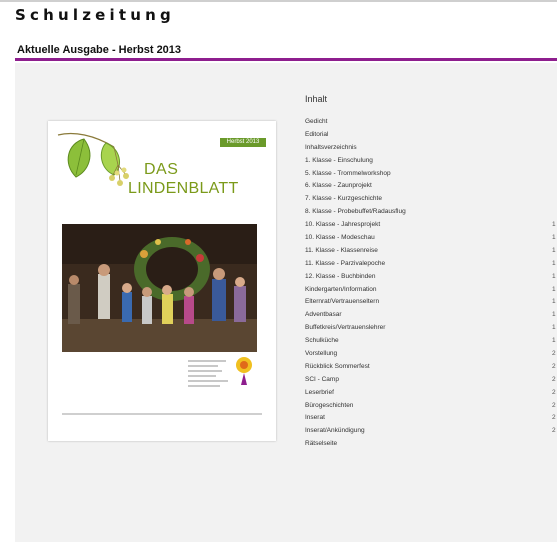 The image size is (557, 542). I want to click on toc-item: SCI - Camp 2, so click(431, 380).